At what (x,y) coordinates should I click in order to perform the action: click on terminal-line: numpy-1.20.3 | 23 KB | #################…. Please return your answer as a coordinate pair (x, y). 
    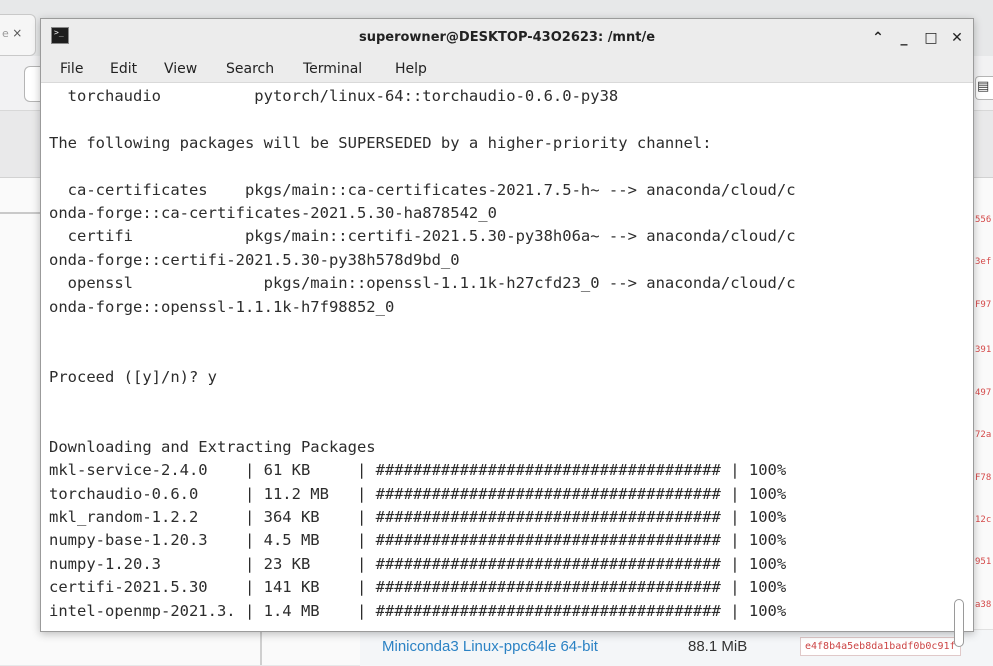
    Looking at the image, I should click on (418, 563).